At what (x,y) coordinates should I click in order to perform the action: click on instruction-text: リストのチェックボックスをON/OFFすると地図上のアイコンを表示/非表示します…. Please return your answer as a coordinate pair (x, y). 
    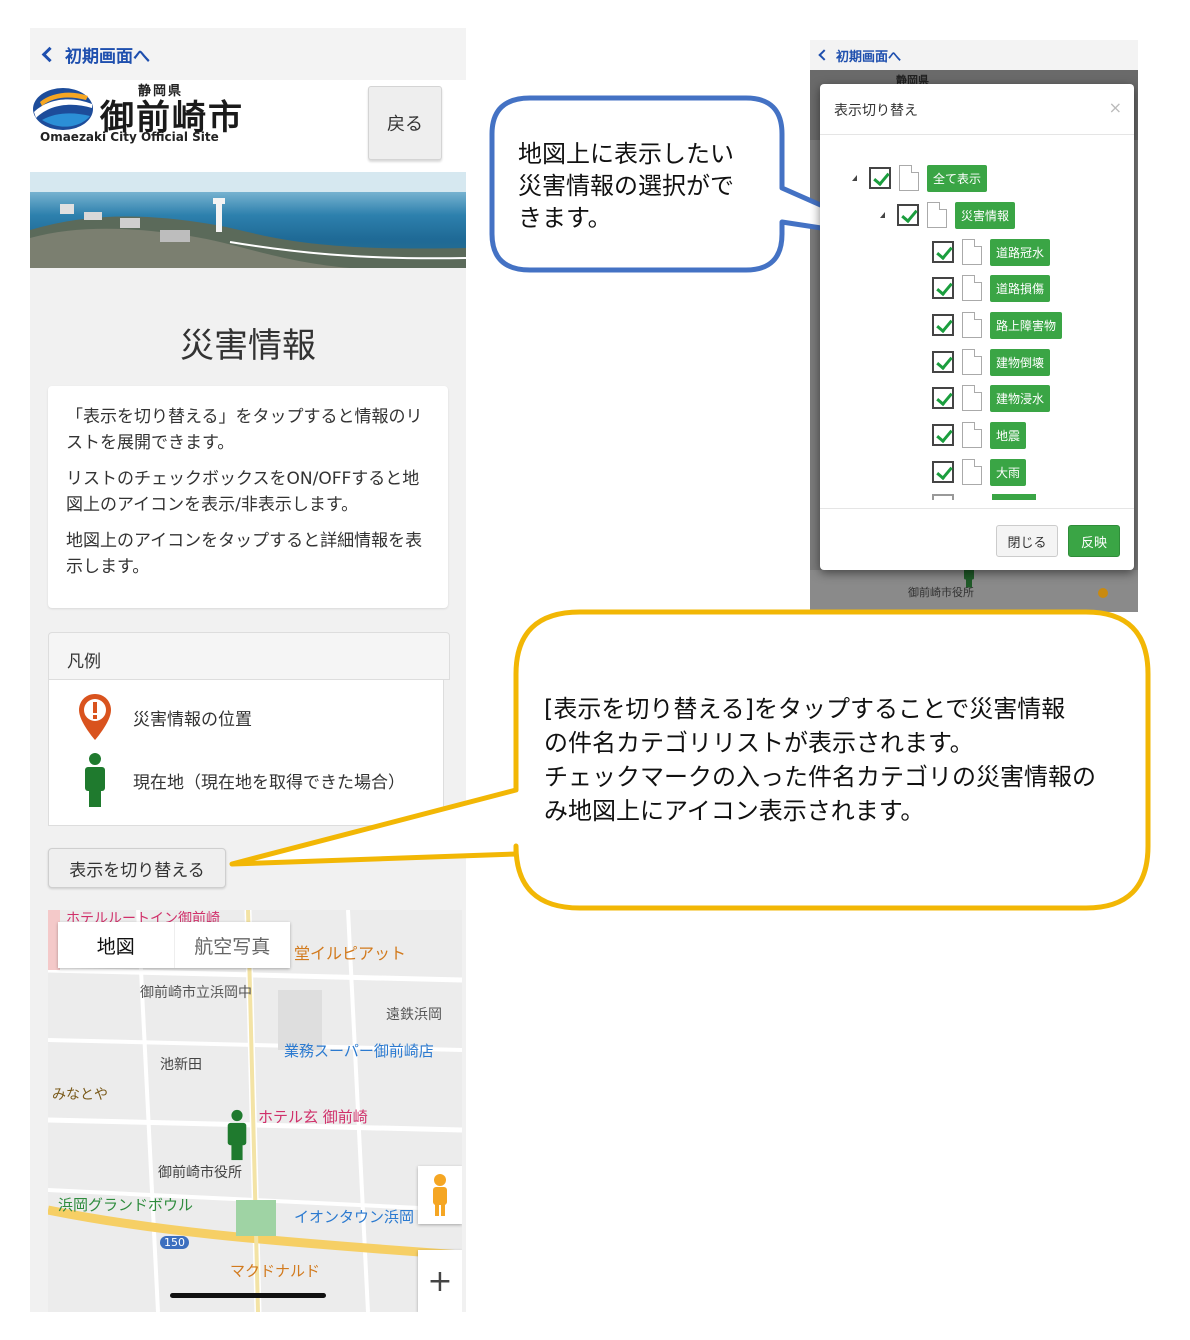
    Looking at the image, I should click on (243, 492).